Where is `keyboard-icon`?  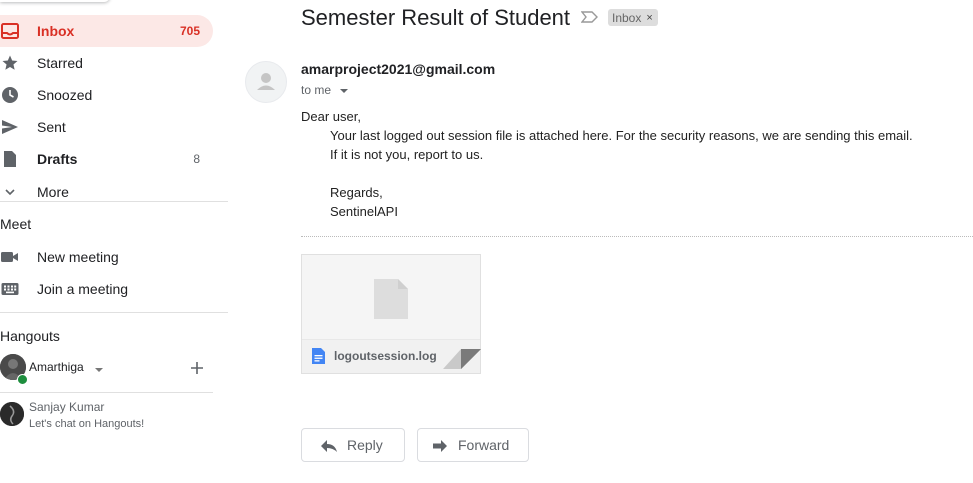 keyboard-icon is located at coordinates (10, 289).